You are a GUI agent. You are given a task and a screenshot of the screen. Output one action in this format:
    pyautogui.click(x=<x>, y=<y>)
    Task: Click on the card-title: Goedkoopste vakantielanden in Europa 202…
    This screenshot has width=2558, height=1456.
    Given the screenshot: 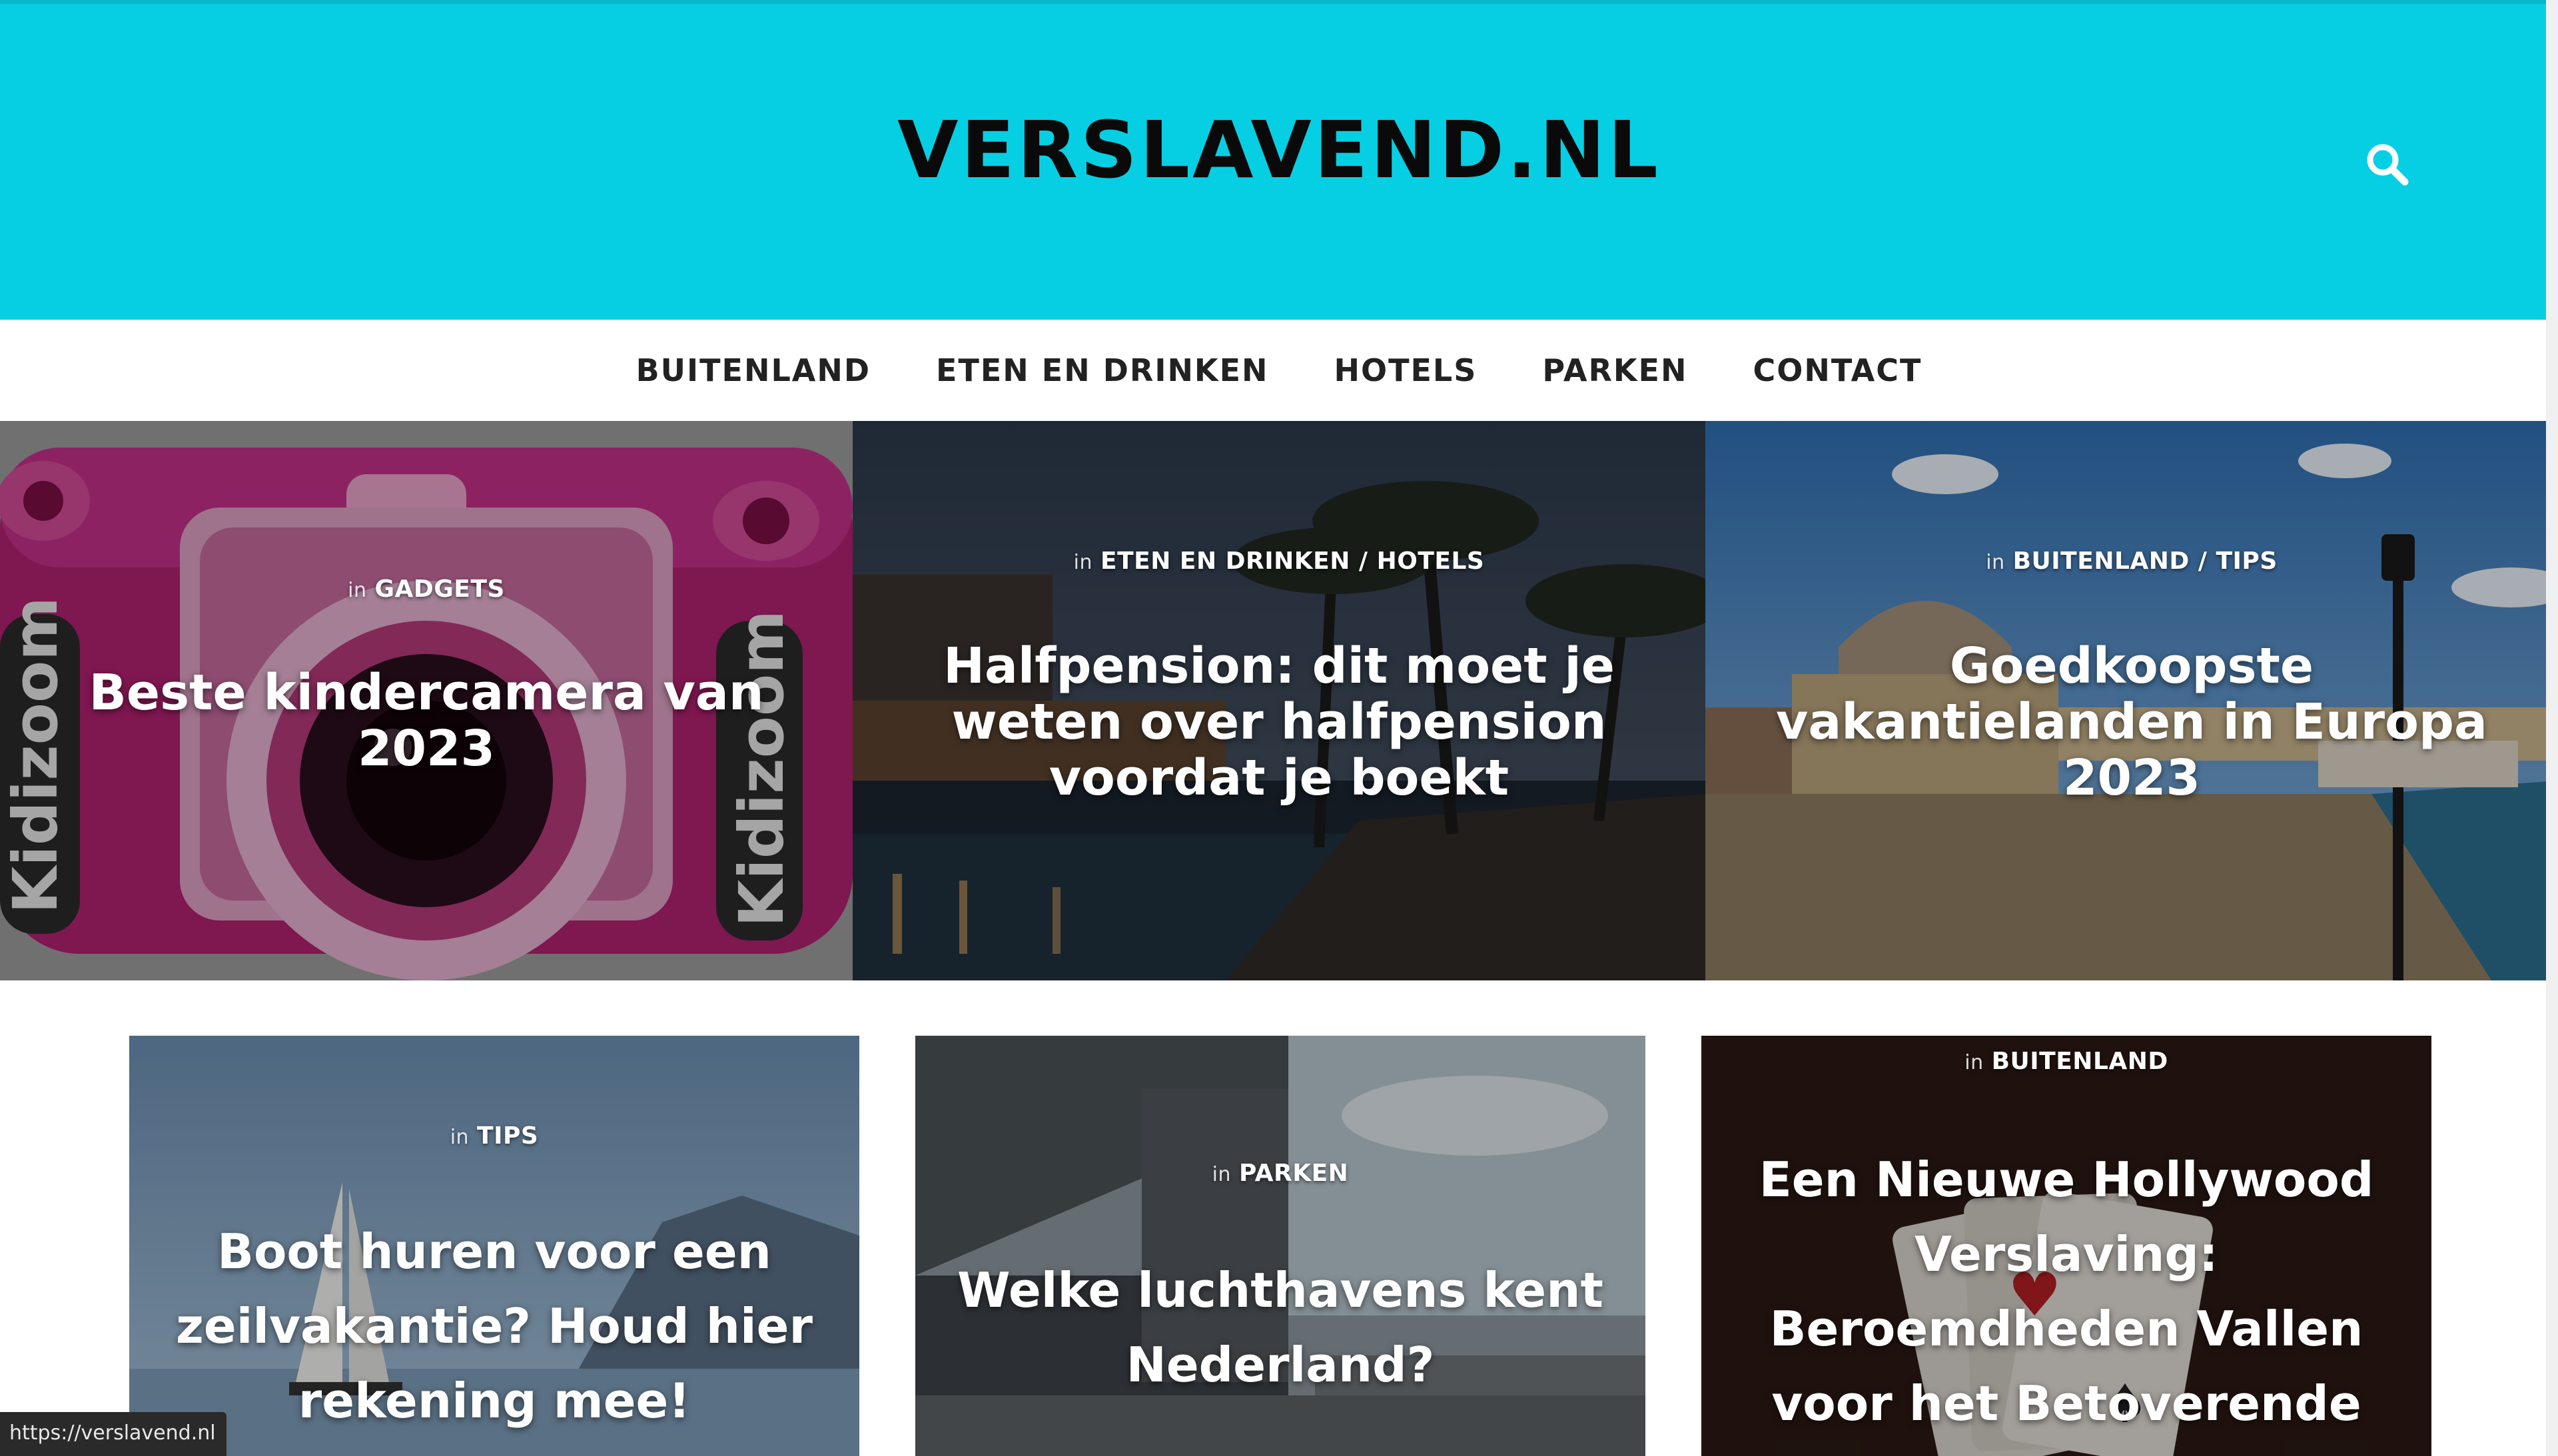 What is the action you would take?
    pyautogui.click(x=2131, y=722)
    